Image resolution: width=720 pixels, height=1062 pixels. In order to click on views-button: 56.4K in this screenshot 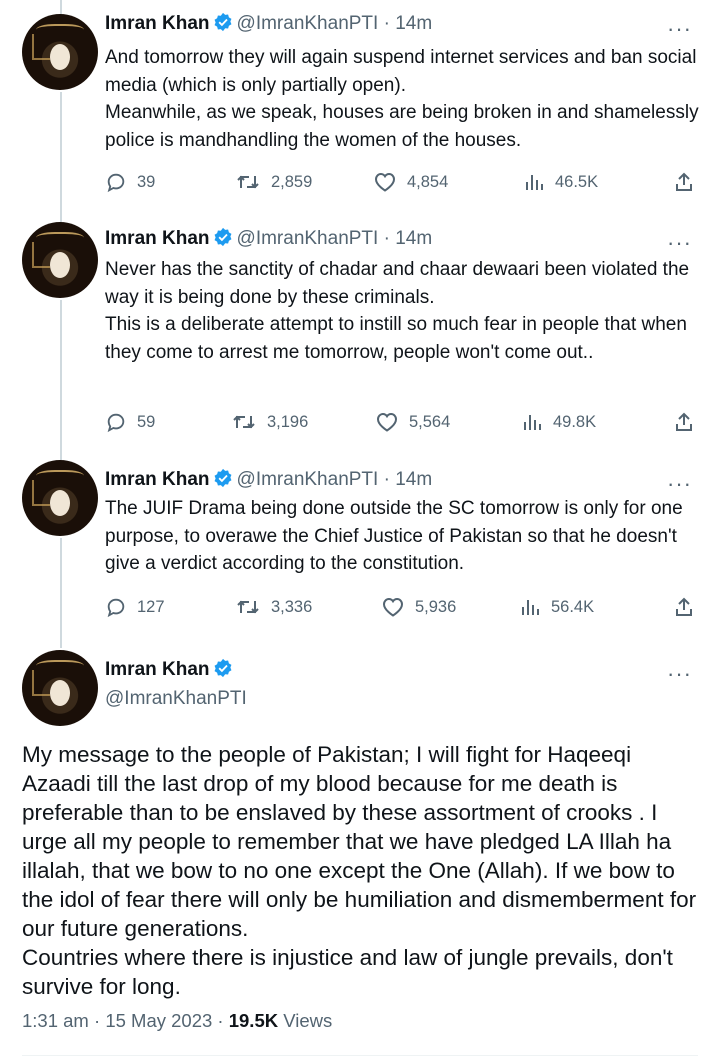, I will do `click(556, 607)`.